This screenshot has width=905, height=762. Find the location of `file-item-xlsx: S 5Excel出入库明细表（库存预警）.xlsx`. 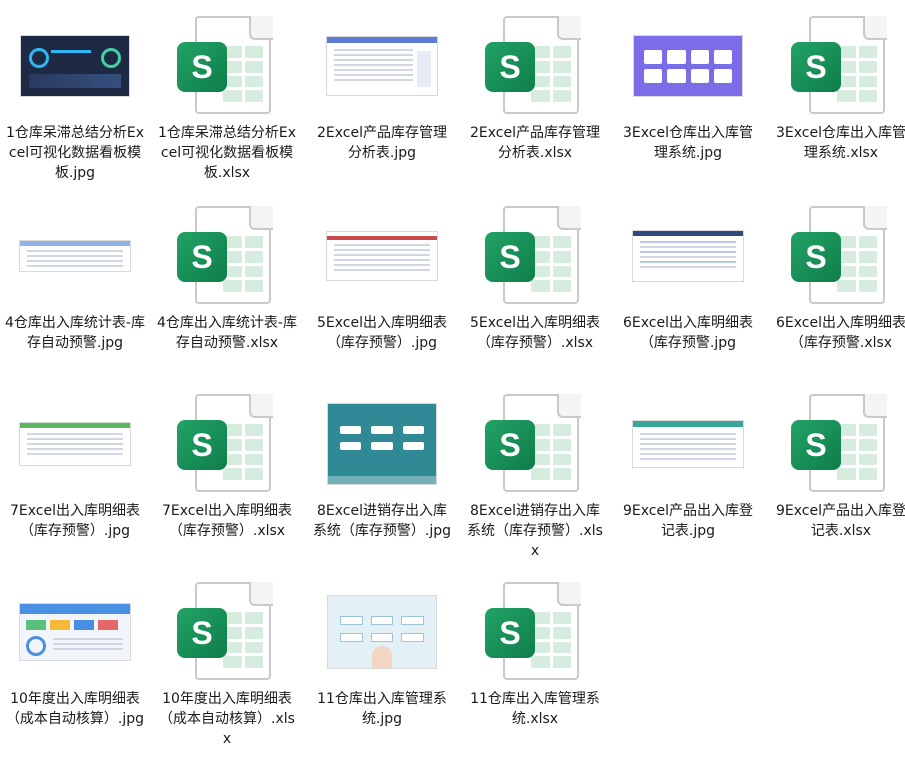

file-item-xlsx: S 5Excel出入库明细表（库存预警）.xlsx is located at coordinates (535, 292).